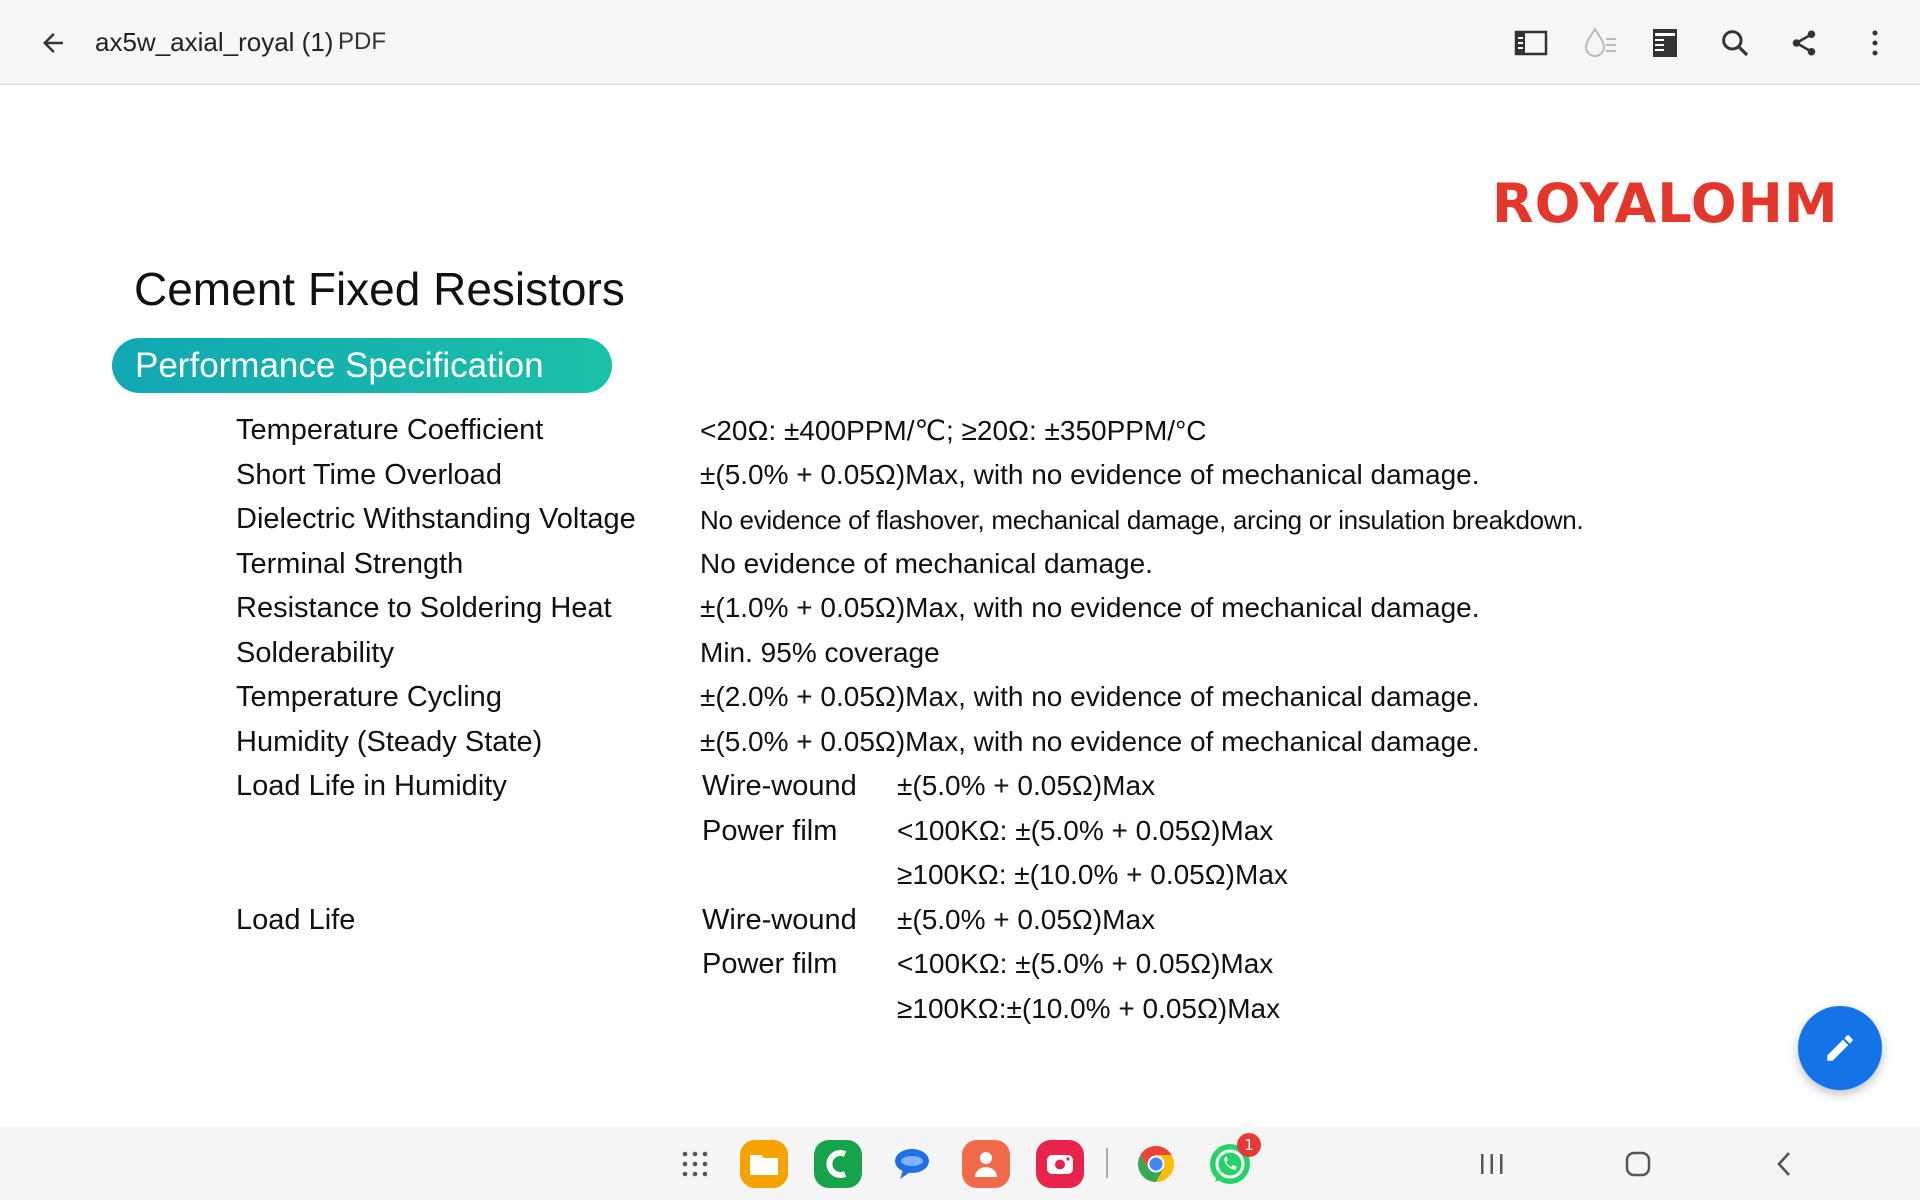 Image resolution: width=1920 pixels, height=1200 pixels. I want to click on chrome-app, so click(1156, 1164).